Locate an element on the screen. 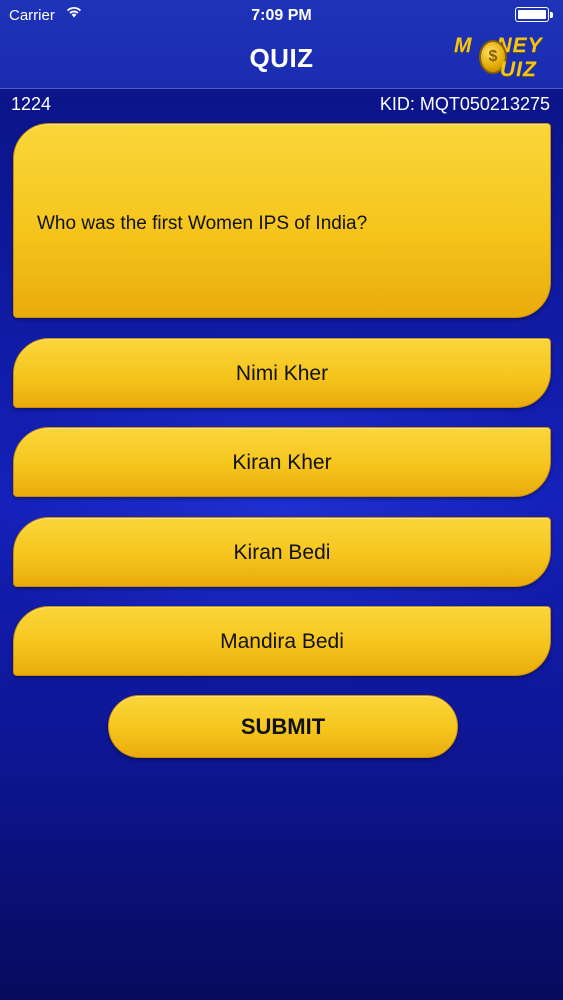 The width and height of the screenshot is (563, 1000). submit-button: SUBMIT is located at coordinates (283, 726).